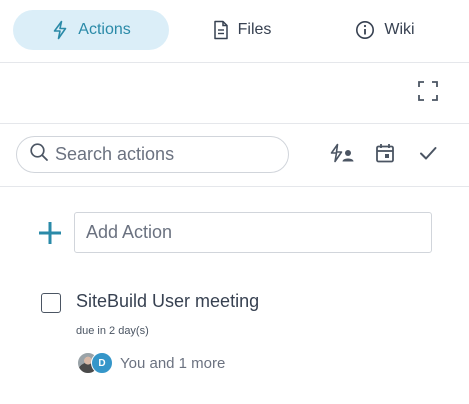 This screenshot has width=469, height=404. I want to click on calendar-filter-button, so click(385, 155).